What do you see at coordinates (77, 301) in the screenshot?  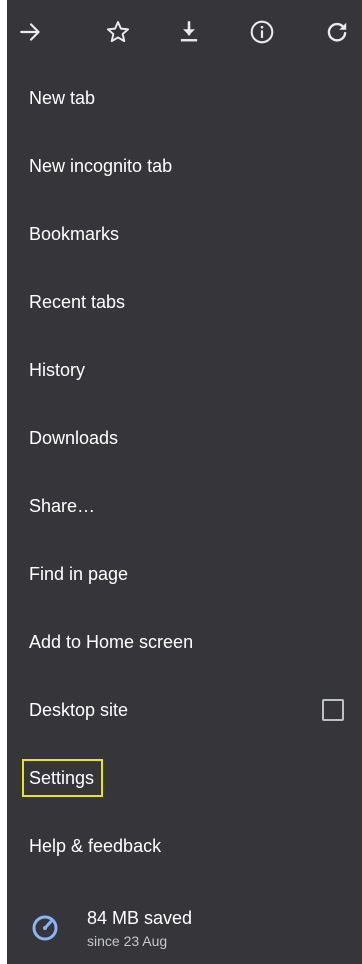 I see `menu-item-label: Recent tabs` at bounding box center [77, 301].